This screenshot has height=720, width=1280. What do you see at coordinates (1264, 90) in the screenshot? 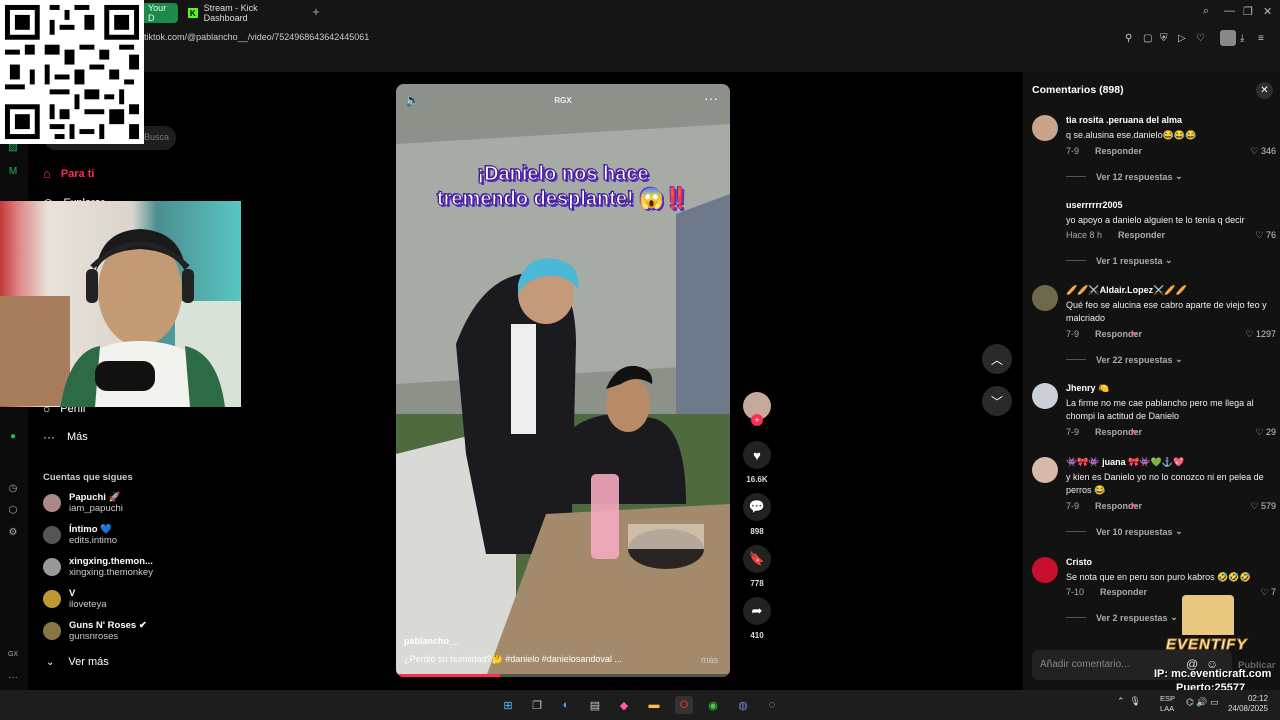
I see `close-icon: ✕` at bounding box center [1264, 90].